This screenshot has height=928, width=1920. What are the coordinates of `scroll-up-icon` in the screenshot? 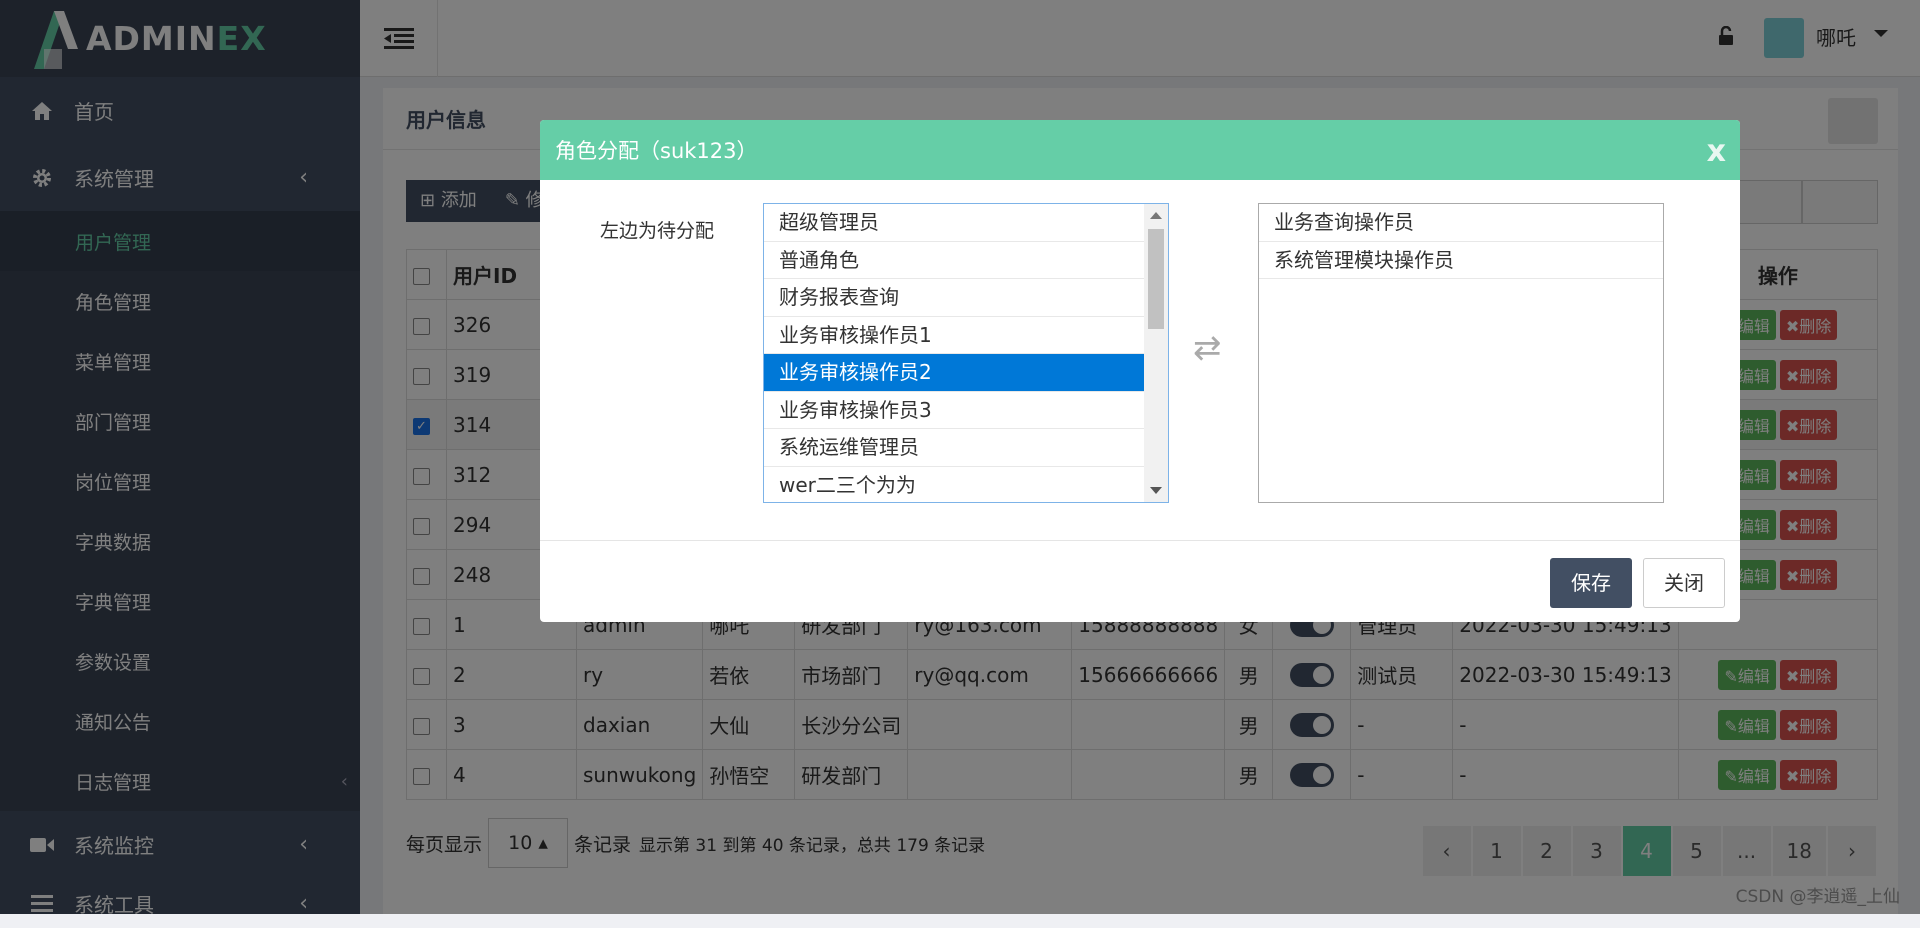 It's located at (1156, 215).